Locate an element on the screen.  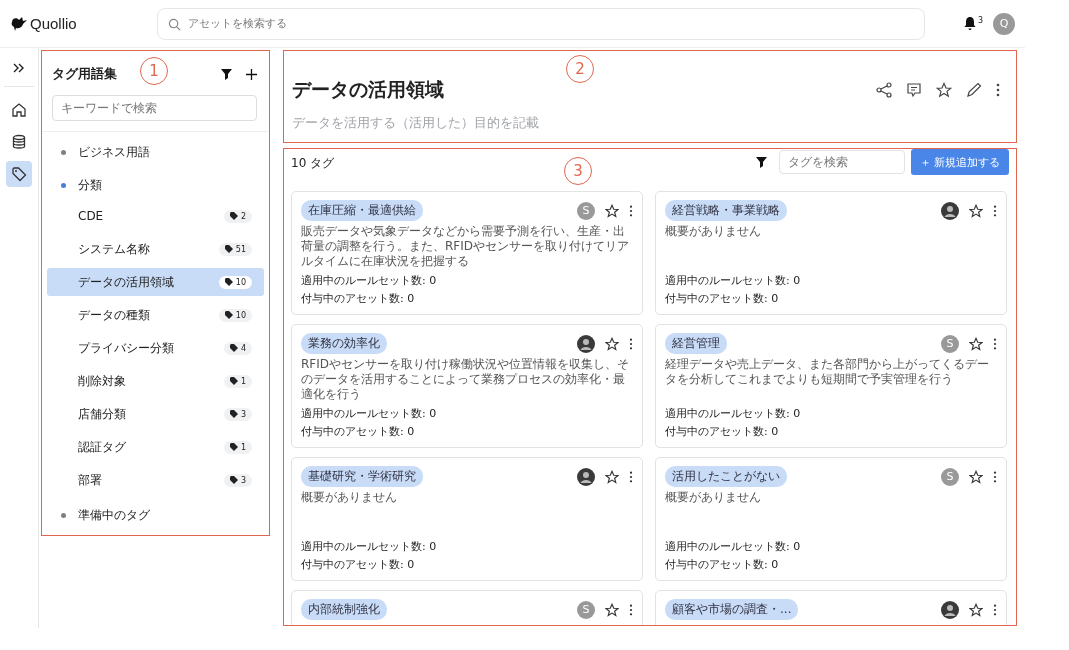
tag-card: 内部統制強化 S is located at coordinates (467, 607).